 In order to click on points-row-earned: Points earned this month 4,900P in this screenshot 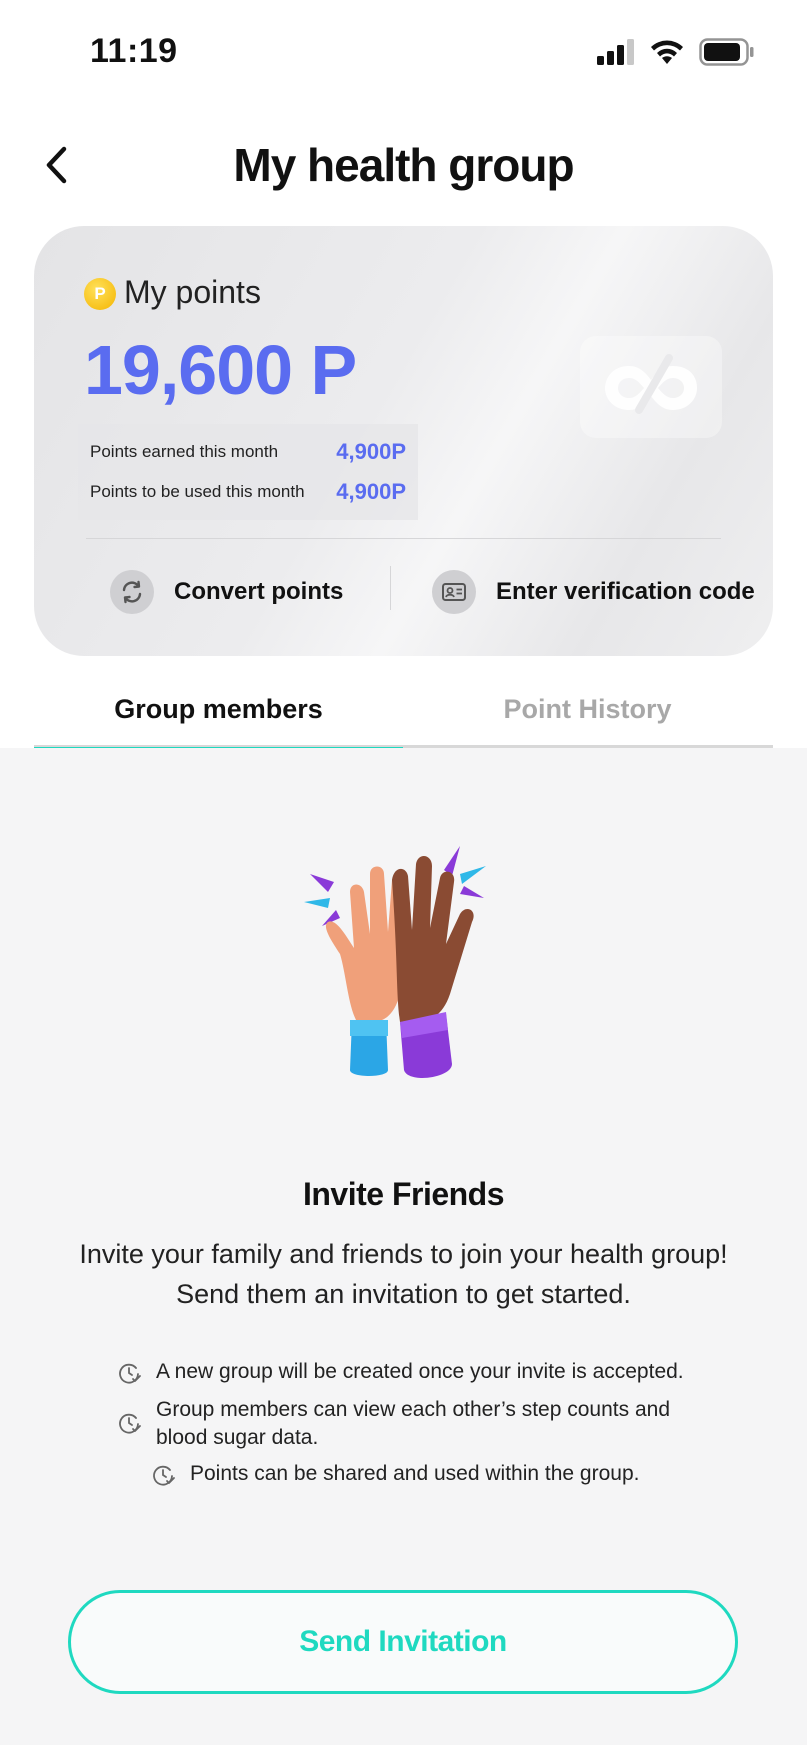, I will do `click(248, 452)`.